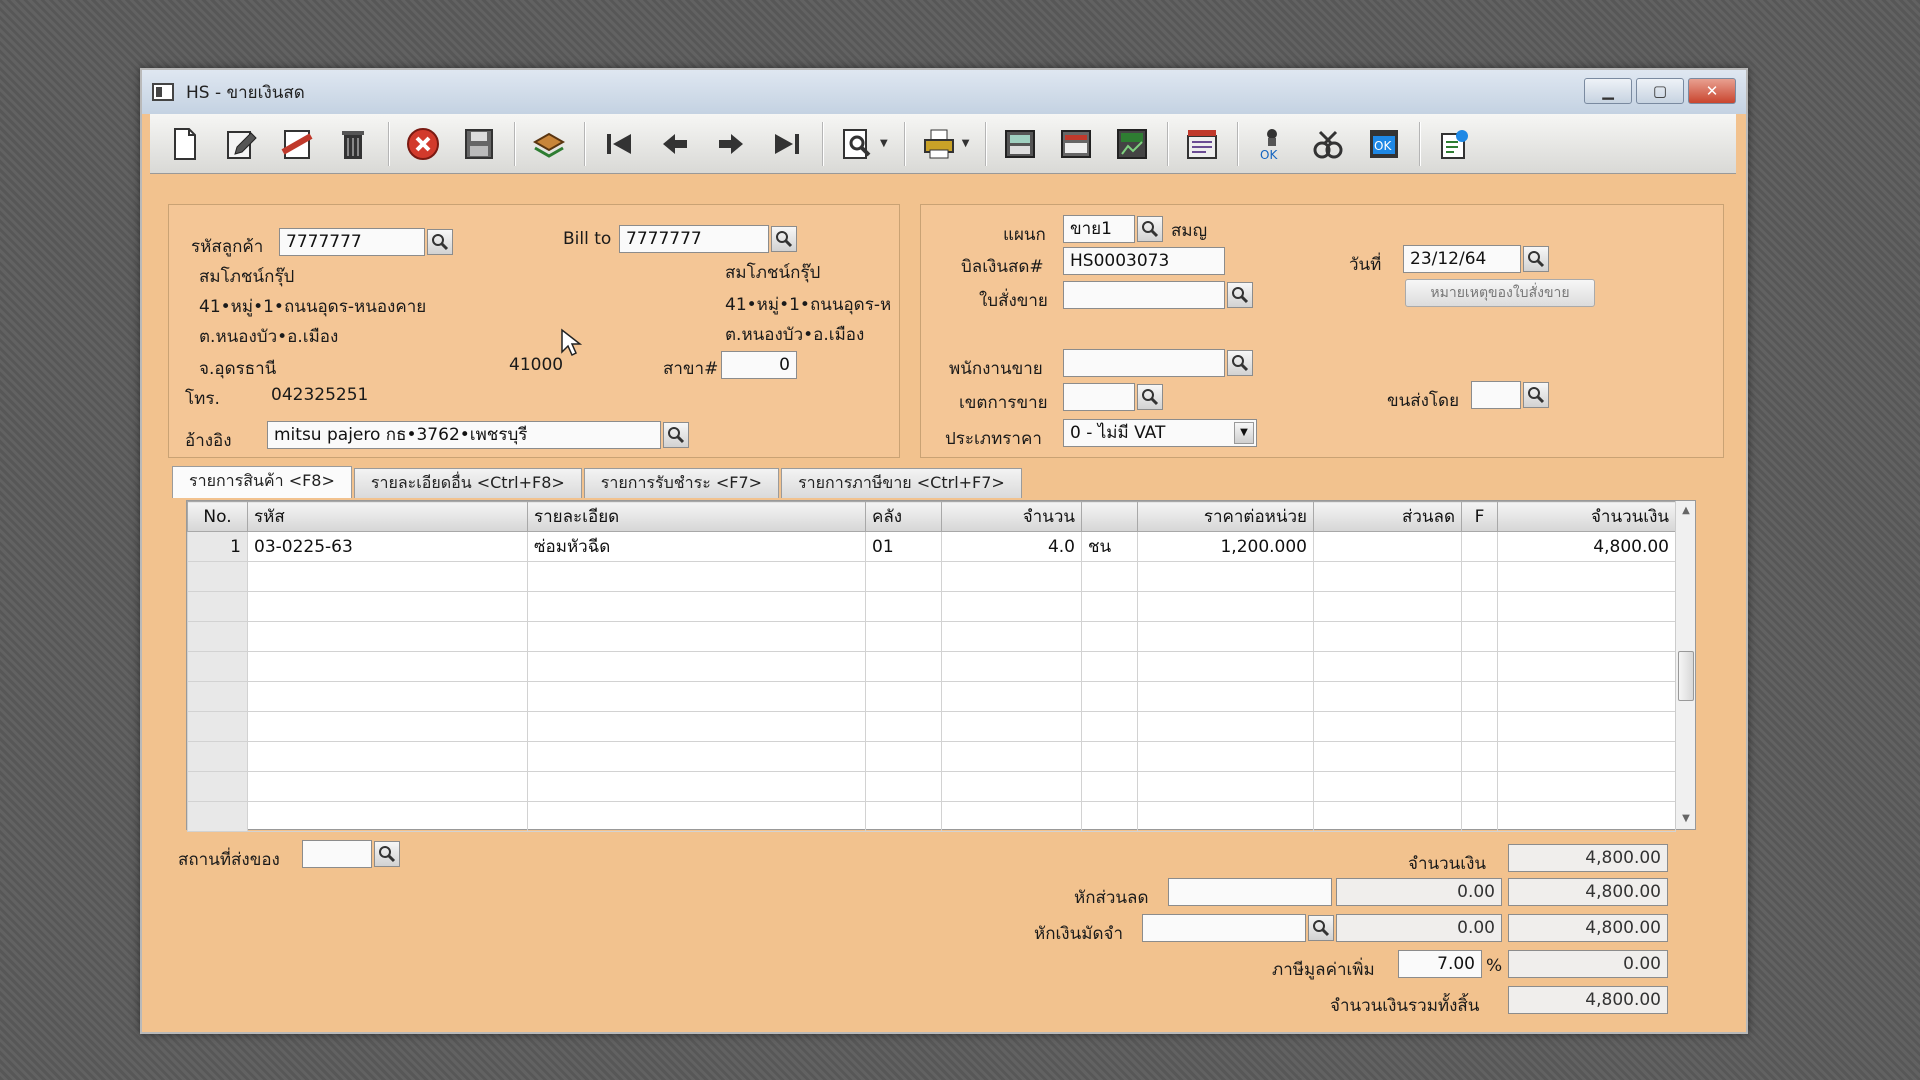  What do you see at coordinates (1225, 546) in the screenshot?
I see `cell-unit-price: 1,200.000` at bounding box center [1225, 546].